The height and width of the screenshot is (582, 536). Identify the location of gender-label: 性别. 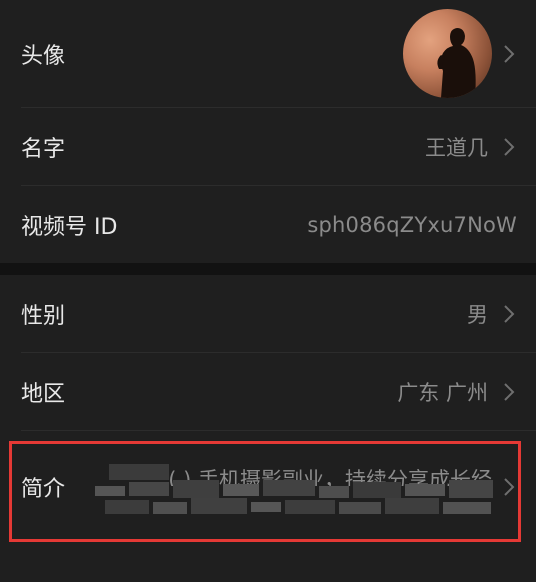
(43, 316).